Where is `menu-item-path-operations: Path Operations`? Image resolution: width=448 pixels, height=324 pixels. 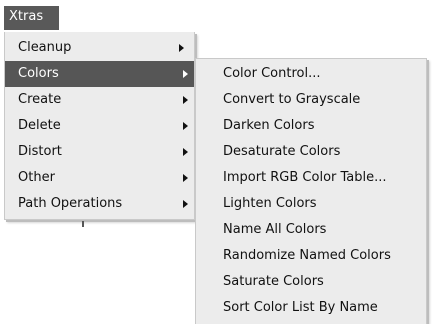
menu-item-path-operations: Path Operations is located at coordinates (99, 204).